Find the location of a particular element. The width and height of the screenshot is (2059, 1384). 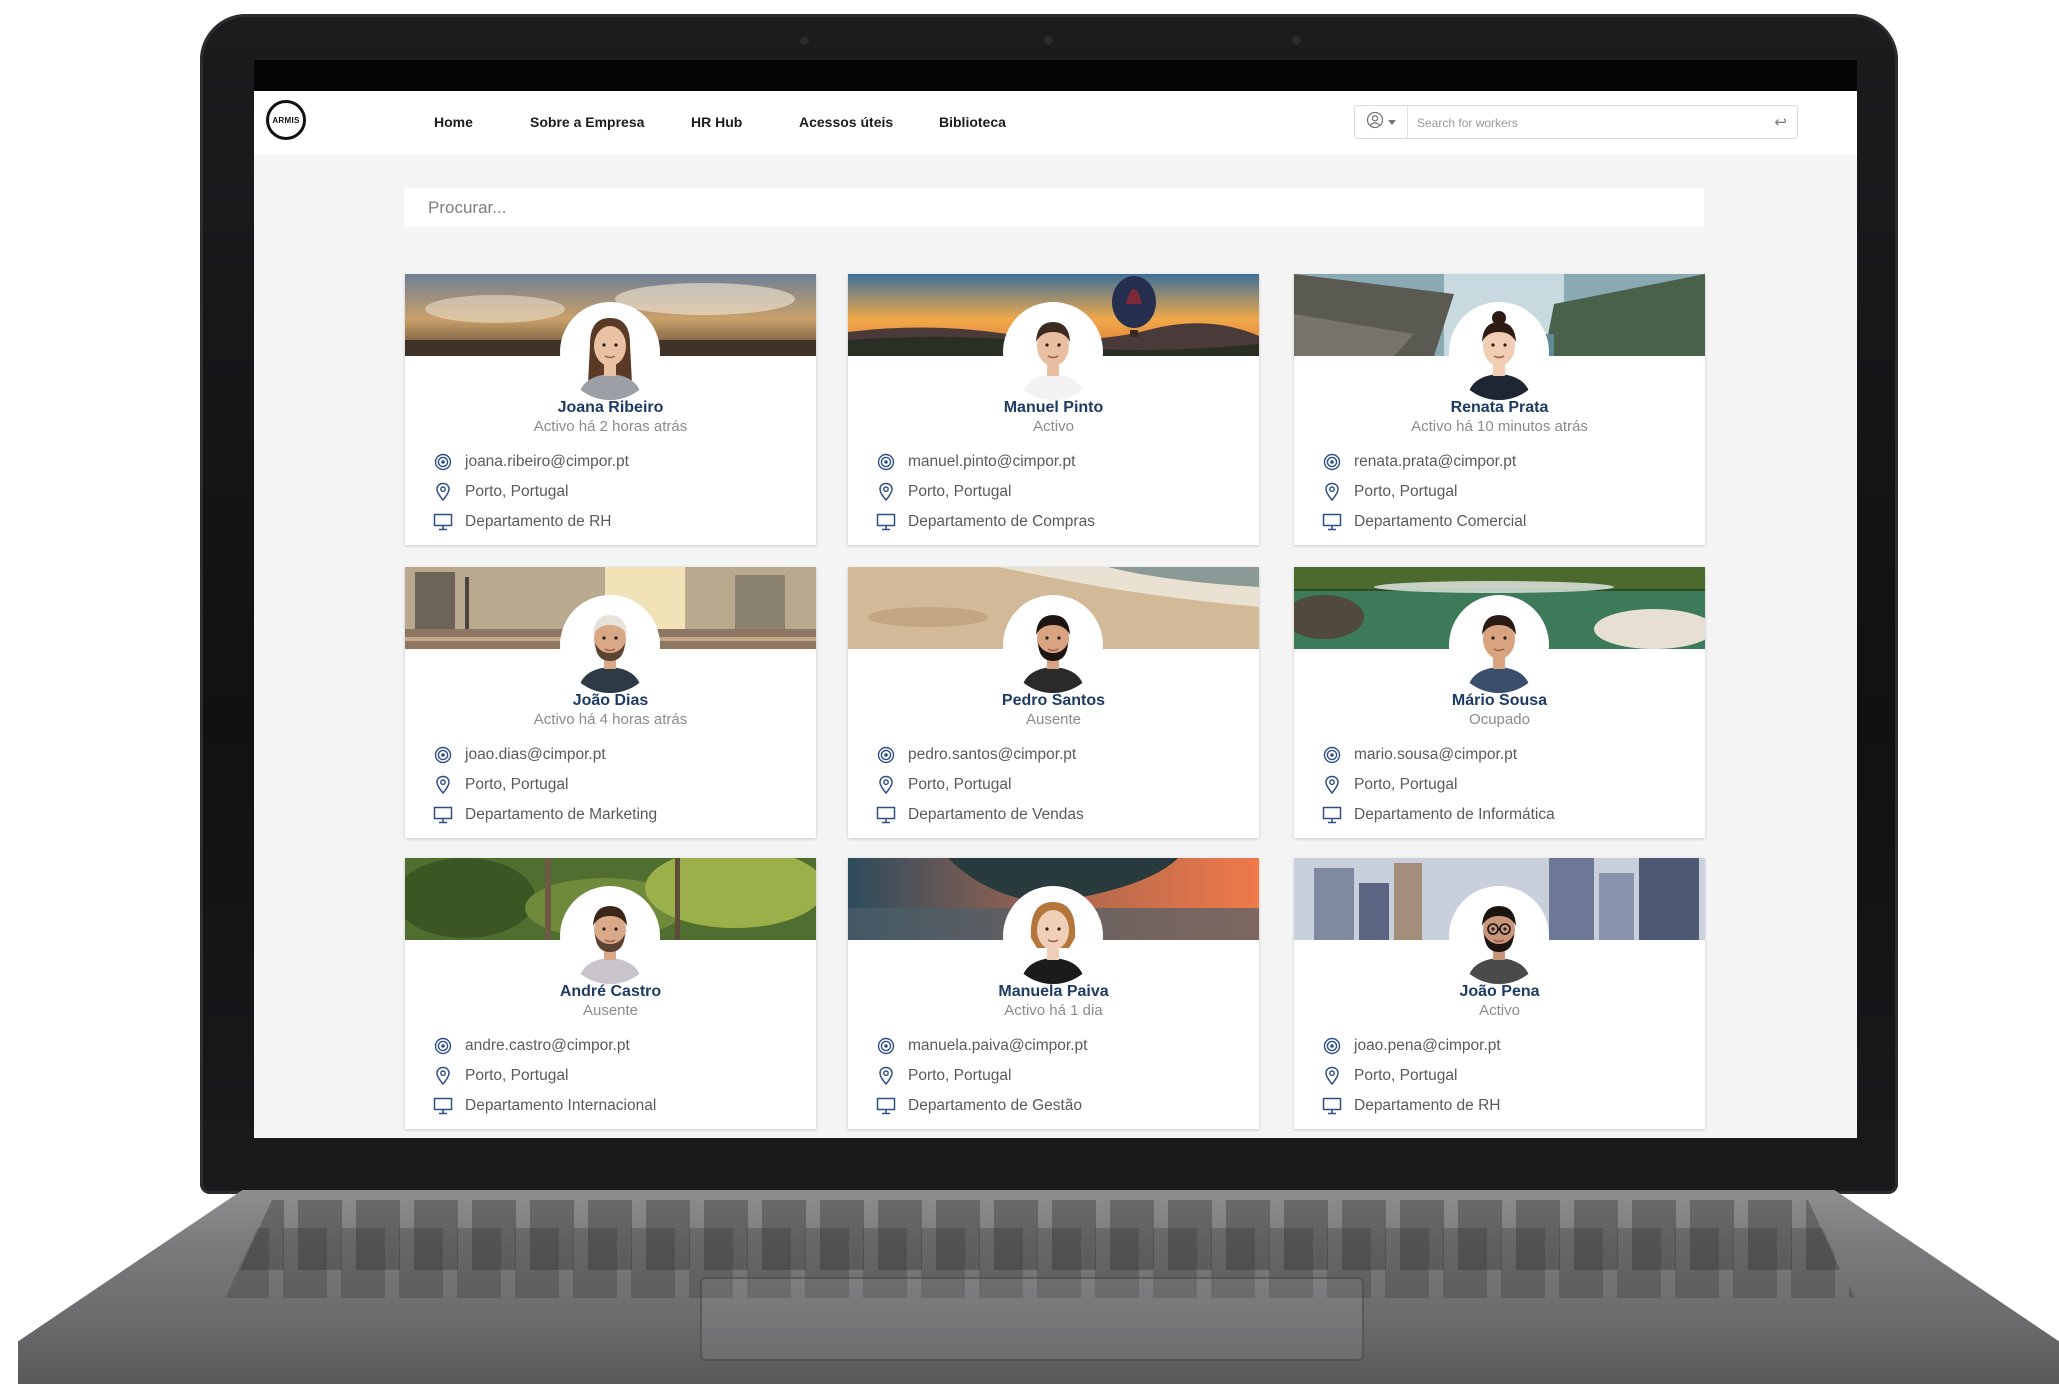

worker-name: Manuela Paiva is located at coordinates (1053, 992).